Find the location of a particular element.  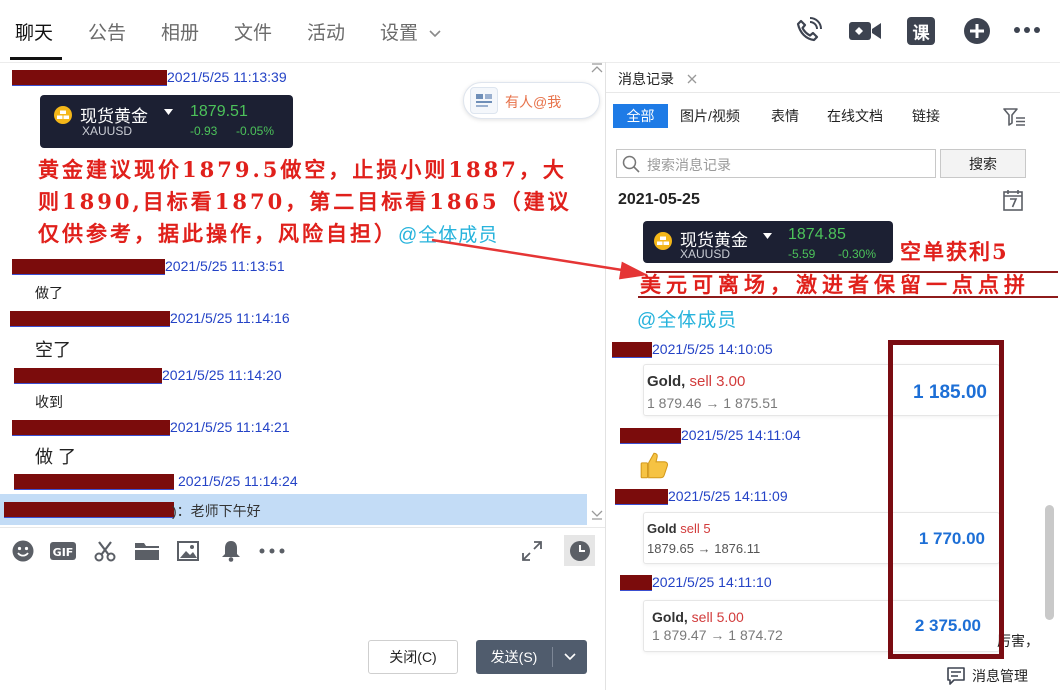

history-search-field: 搜索消息记录 is located at coordinates (776, 163).